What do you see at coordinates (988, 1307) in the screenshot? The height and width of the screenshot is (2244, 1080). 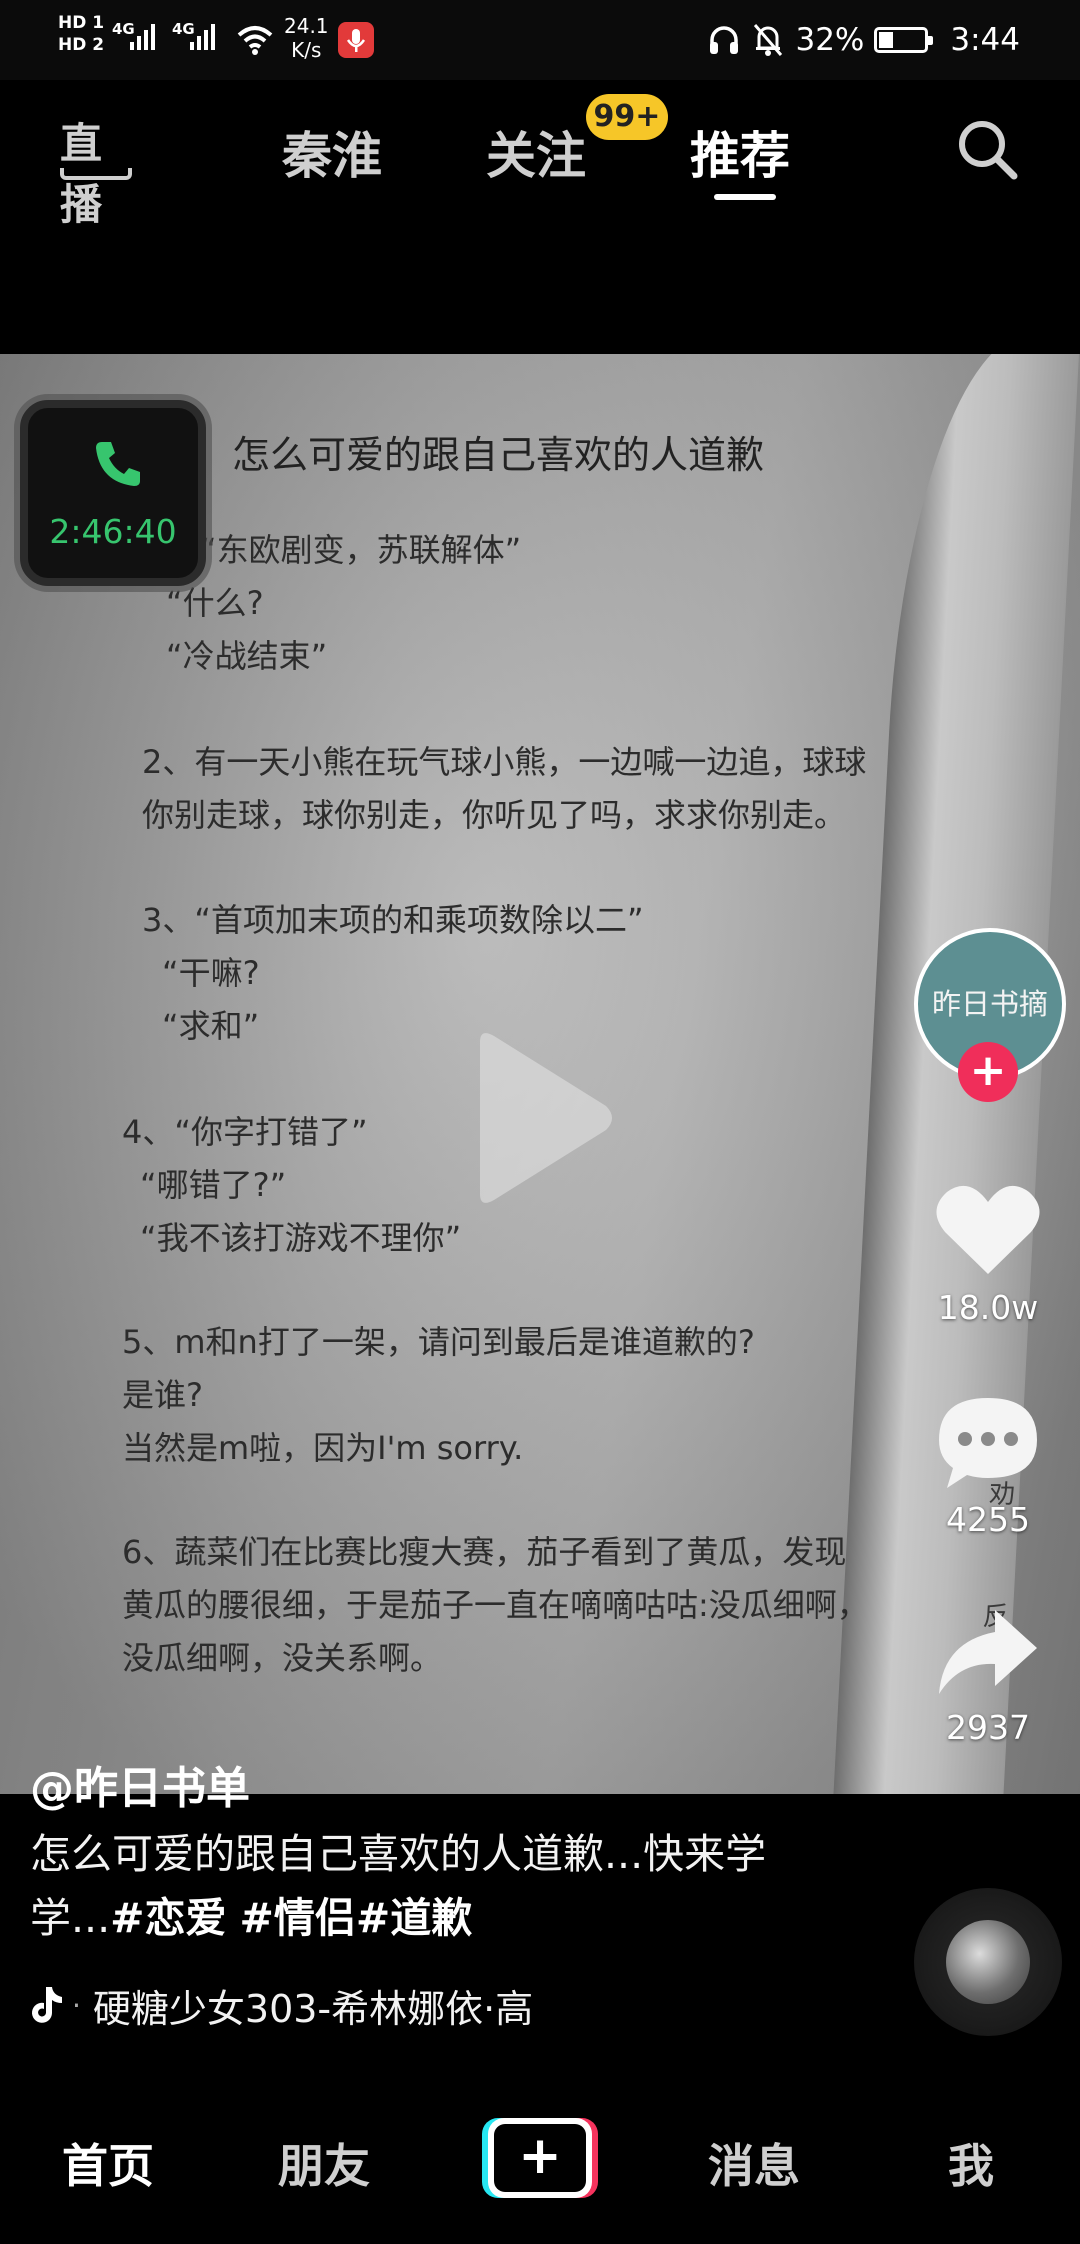 I see `like-count: 18.0w` at bounding box center [988, 1307].